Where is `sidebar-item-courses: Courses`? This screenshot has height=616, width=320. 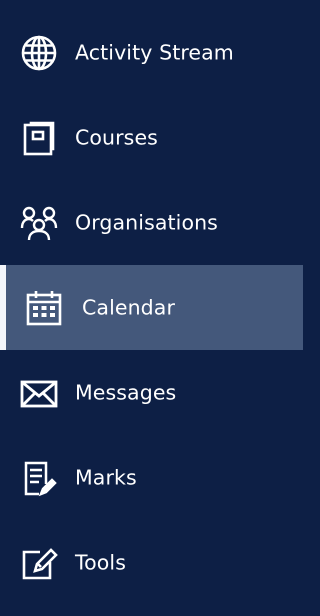 sidebar-item-courses: Courses is located at coordinates (151, 137).